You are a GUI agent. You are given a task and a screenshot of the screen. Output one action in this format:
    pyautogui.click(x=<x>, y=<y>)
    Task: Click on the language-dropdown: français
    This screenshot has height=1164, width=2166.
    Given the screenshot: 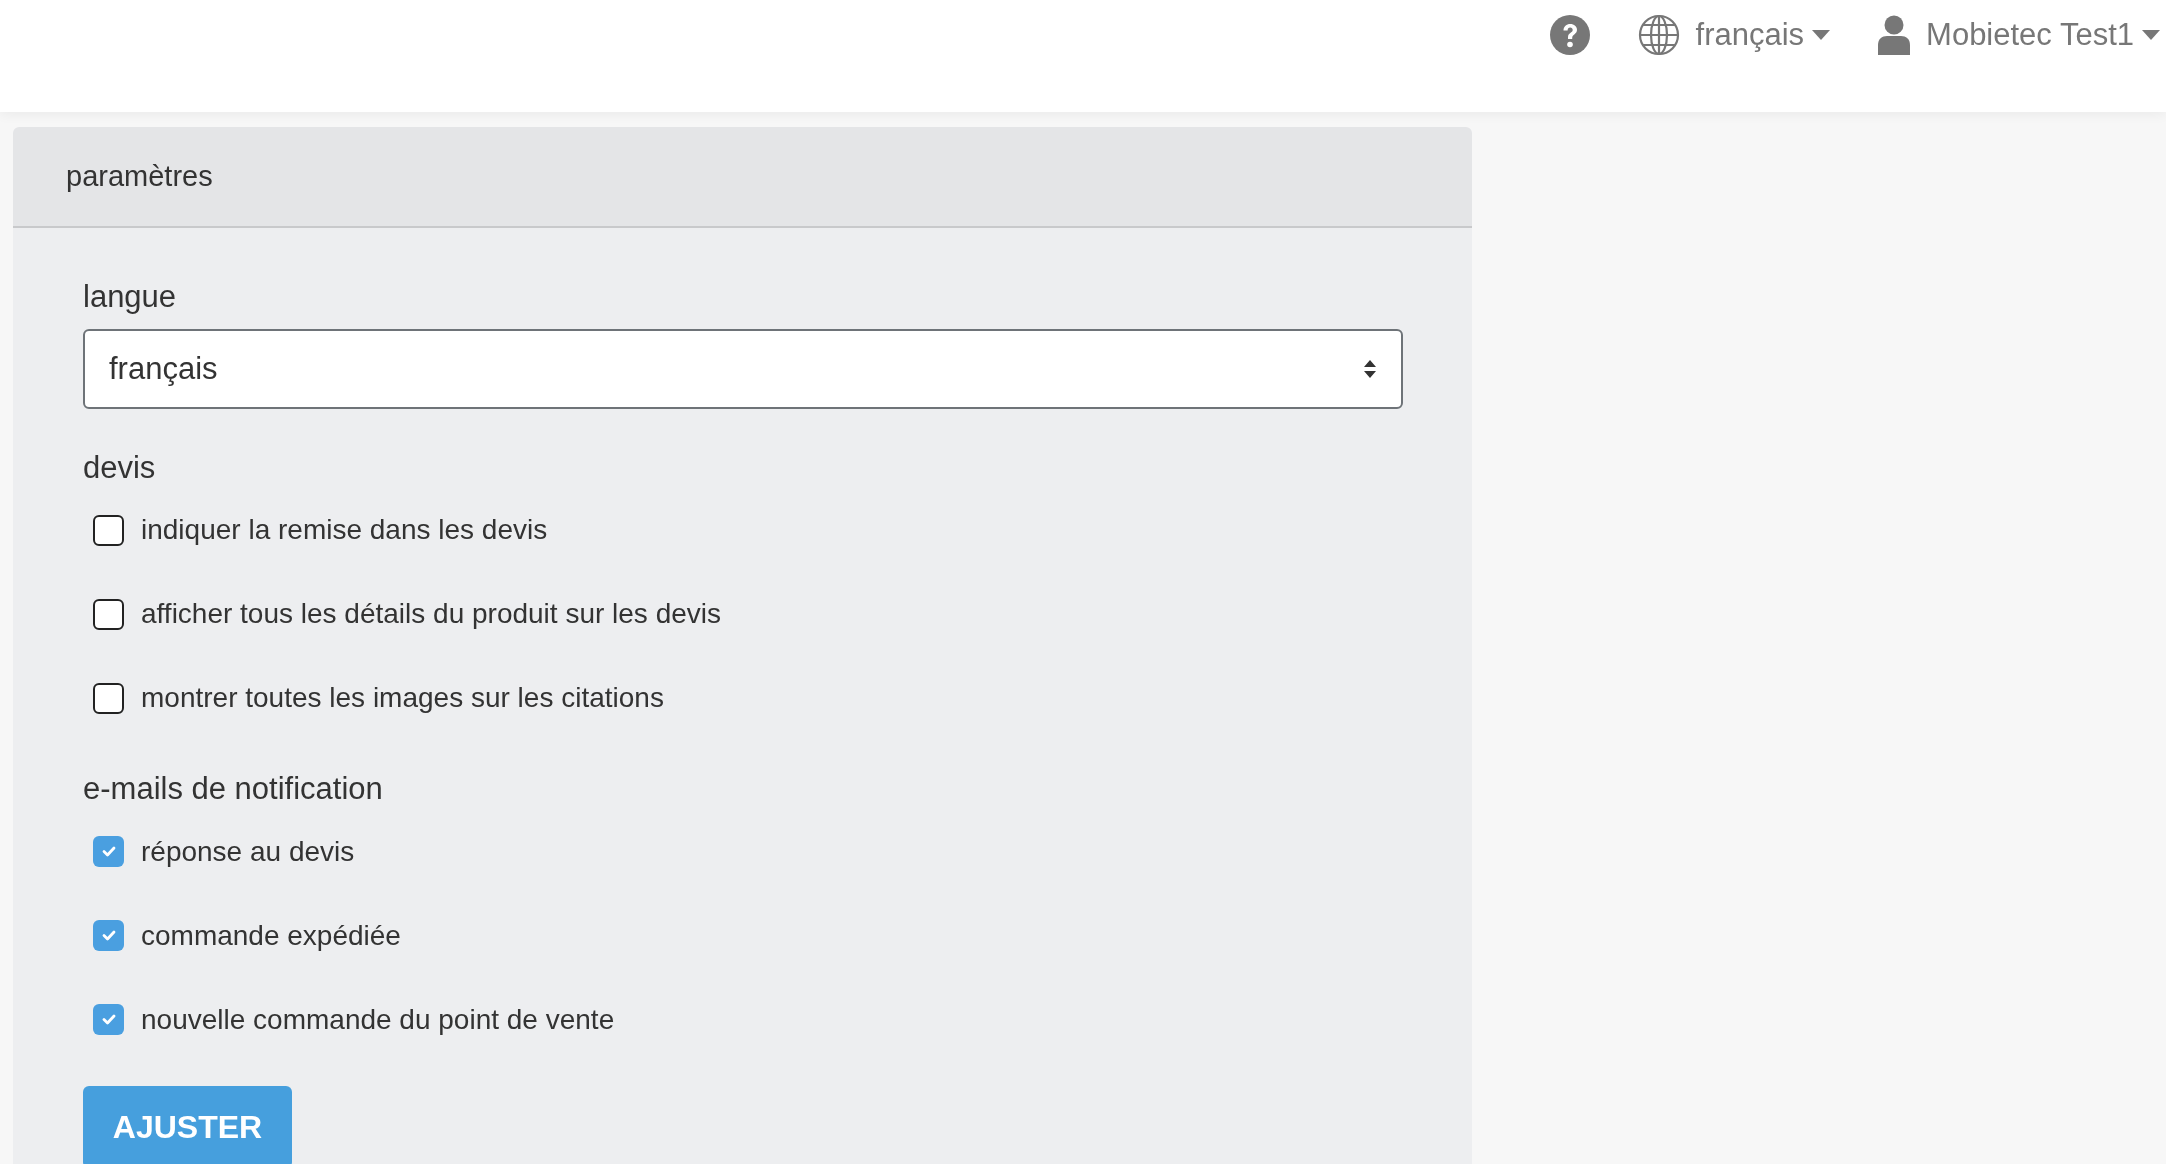 What is the action you would take?
    pyautogui.click(x=1763, y=35)
    